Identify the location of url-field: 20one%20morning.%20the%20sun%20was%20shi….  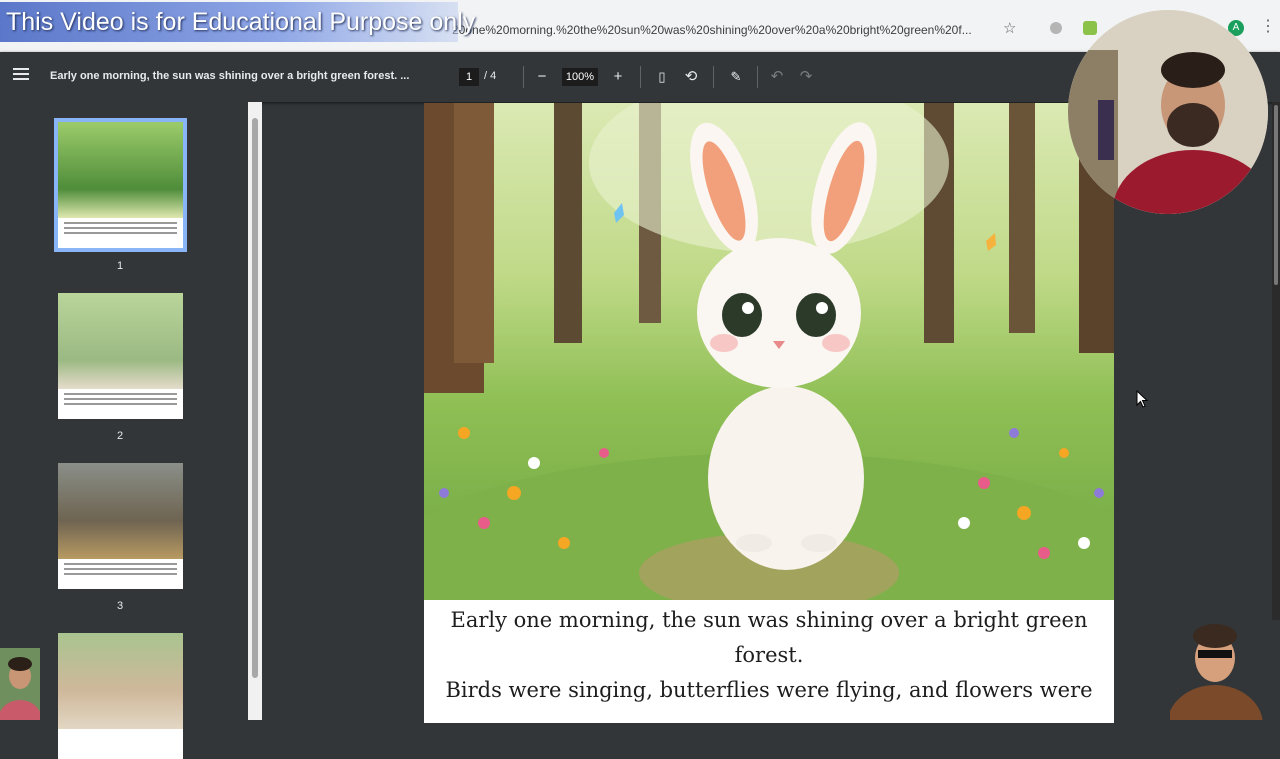
(724, 30).